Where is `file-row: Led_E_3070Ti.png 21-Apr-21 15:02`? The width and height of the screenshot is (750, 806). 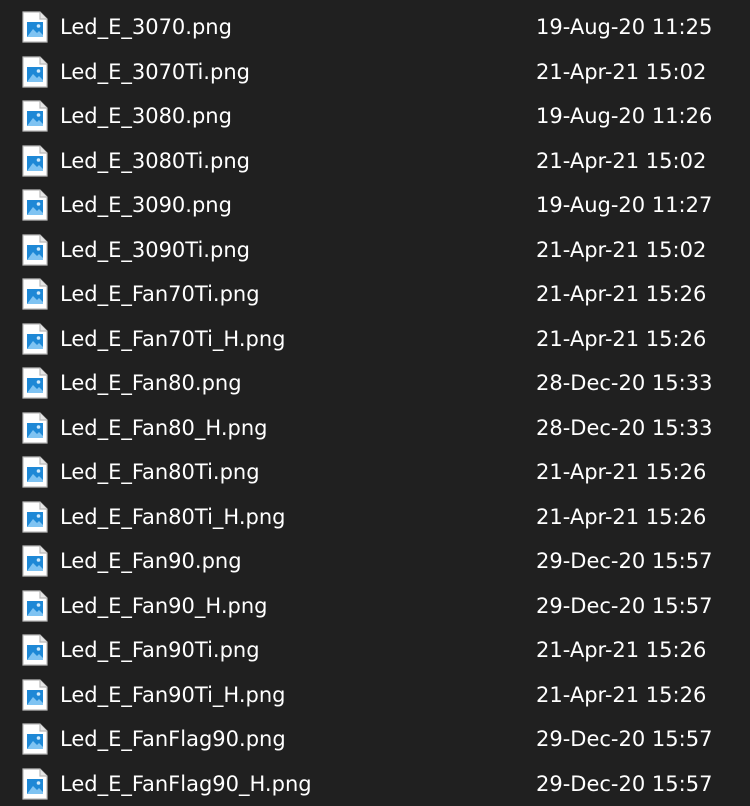 file-row: Led_E_3070Ti.png 21-Apr-21 15:02 is located at coordinates (375, 72).